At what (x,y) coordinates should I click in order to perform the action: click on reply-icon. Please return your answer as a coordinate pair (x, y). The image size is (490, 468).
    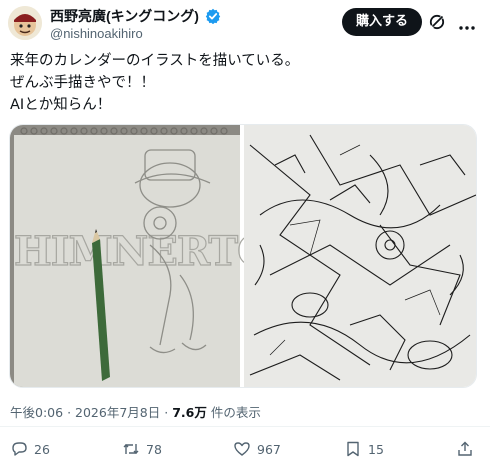
    Looking at the image, I should click on (19, 449).